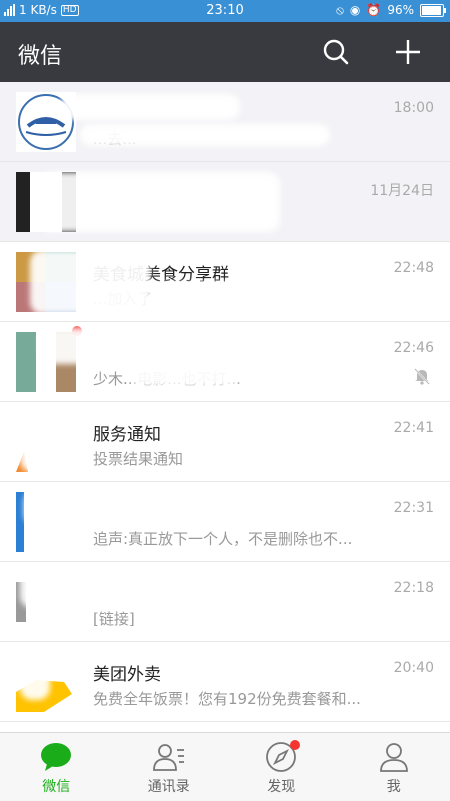  I want to click on page-title: 微信, so click(40, 54).